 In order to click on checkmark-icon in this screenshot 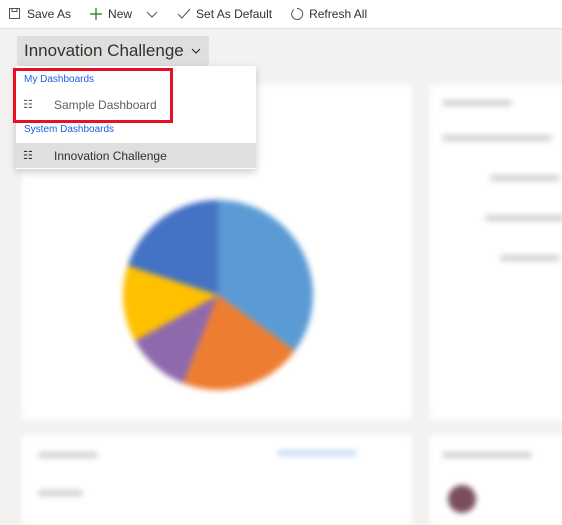, I will do `click(184, 13)`.